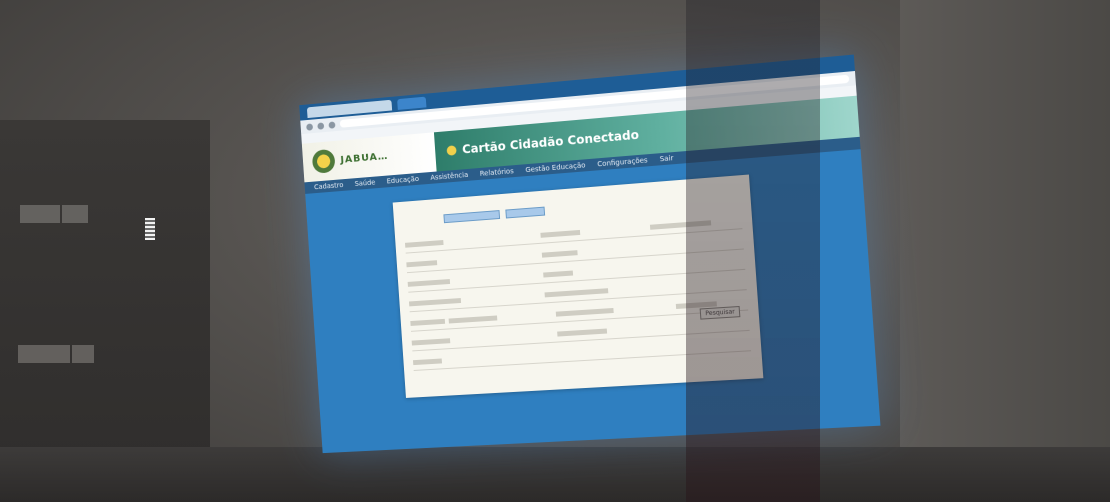  I want to click on menu-item-sair: Sair, so click(666, 158).